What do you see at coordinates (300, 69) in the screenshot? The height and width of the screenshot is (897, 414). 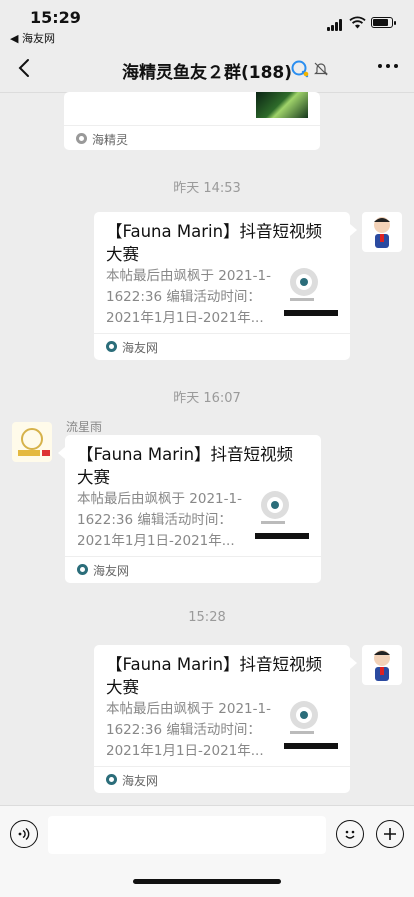 I see `wechat-work-icon` at bounding box center [300, 69].